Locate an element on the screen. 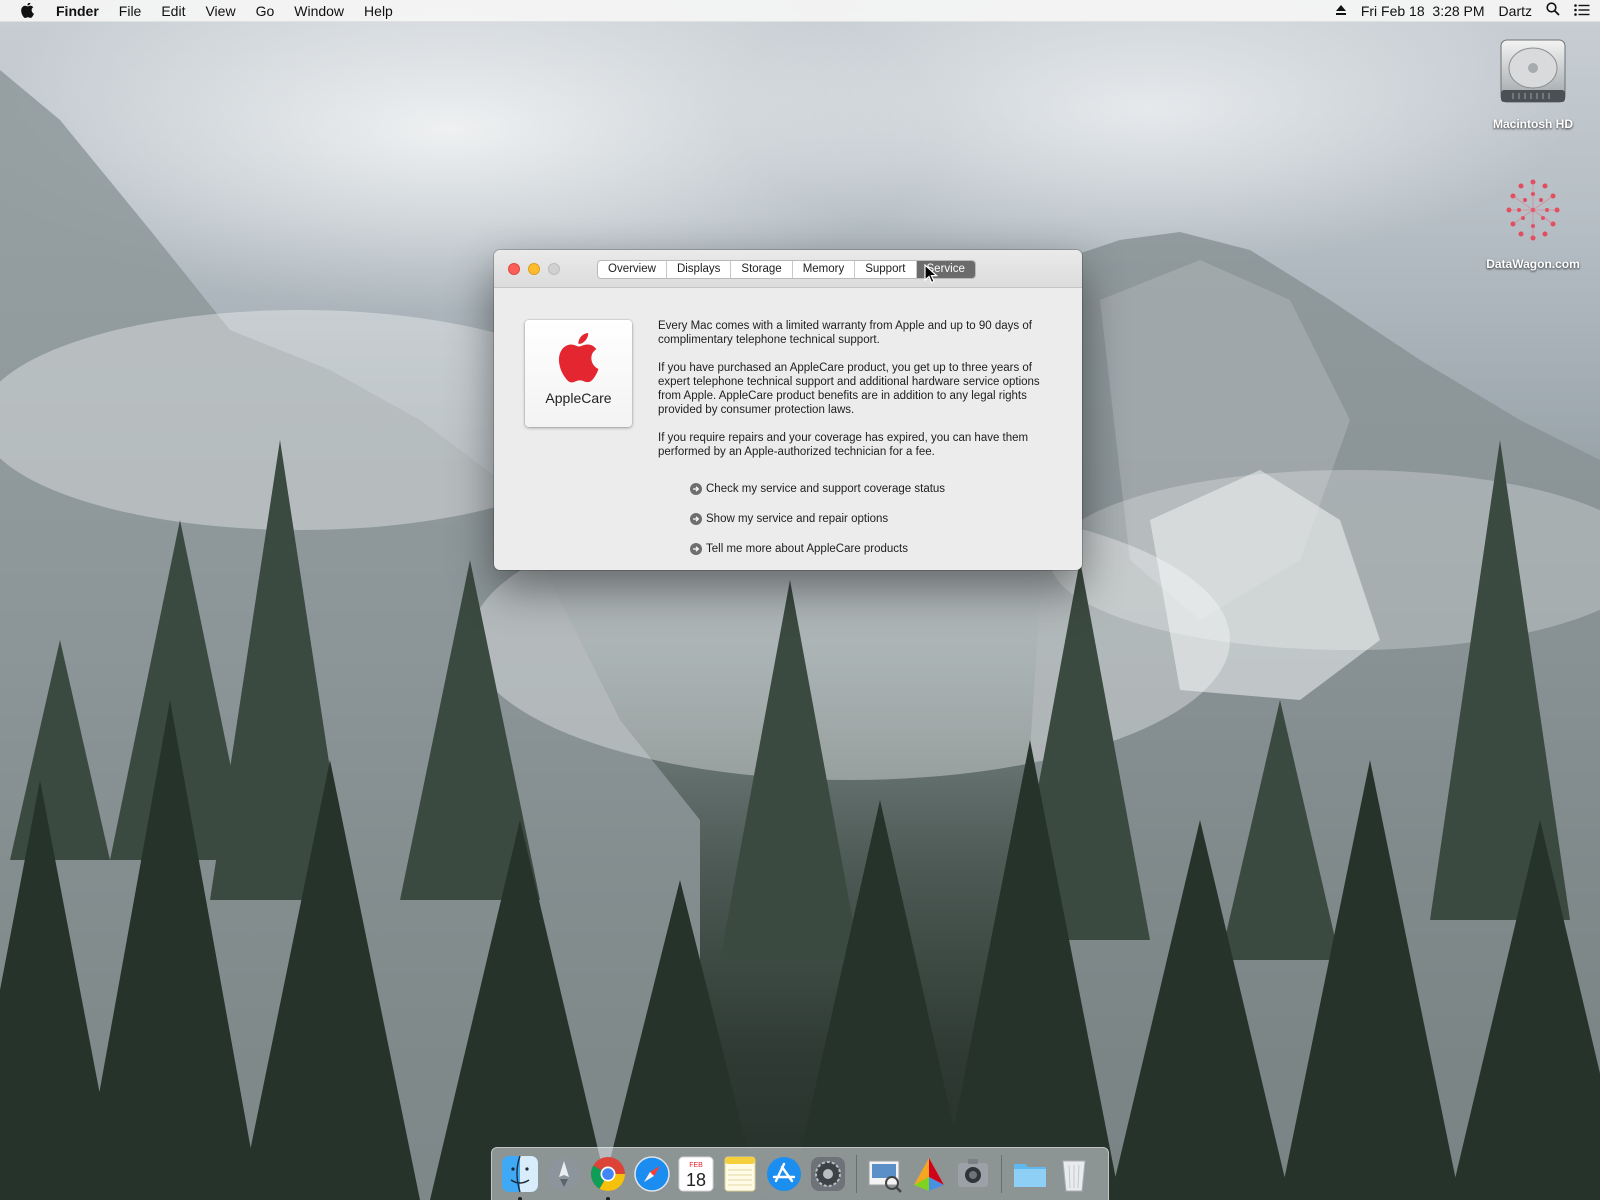 The image size is (1600, 1200). link-applecare-products: Tell me more about AppleCare products is located at coordinates (817, 549).